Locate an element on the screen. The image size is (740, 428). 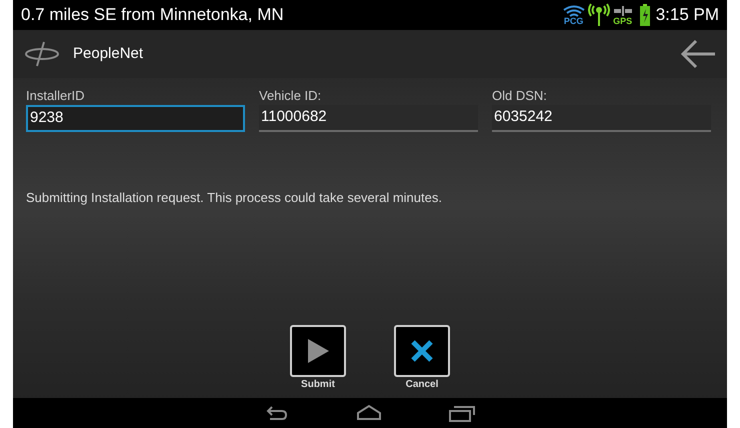
field-label: Old DSN: is located at coordinates (520, 96).